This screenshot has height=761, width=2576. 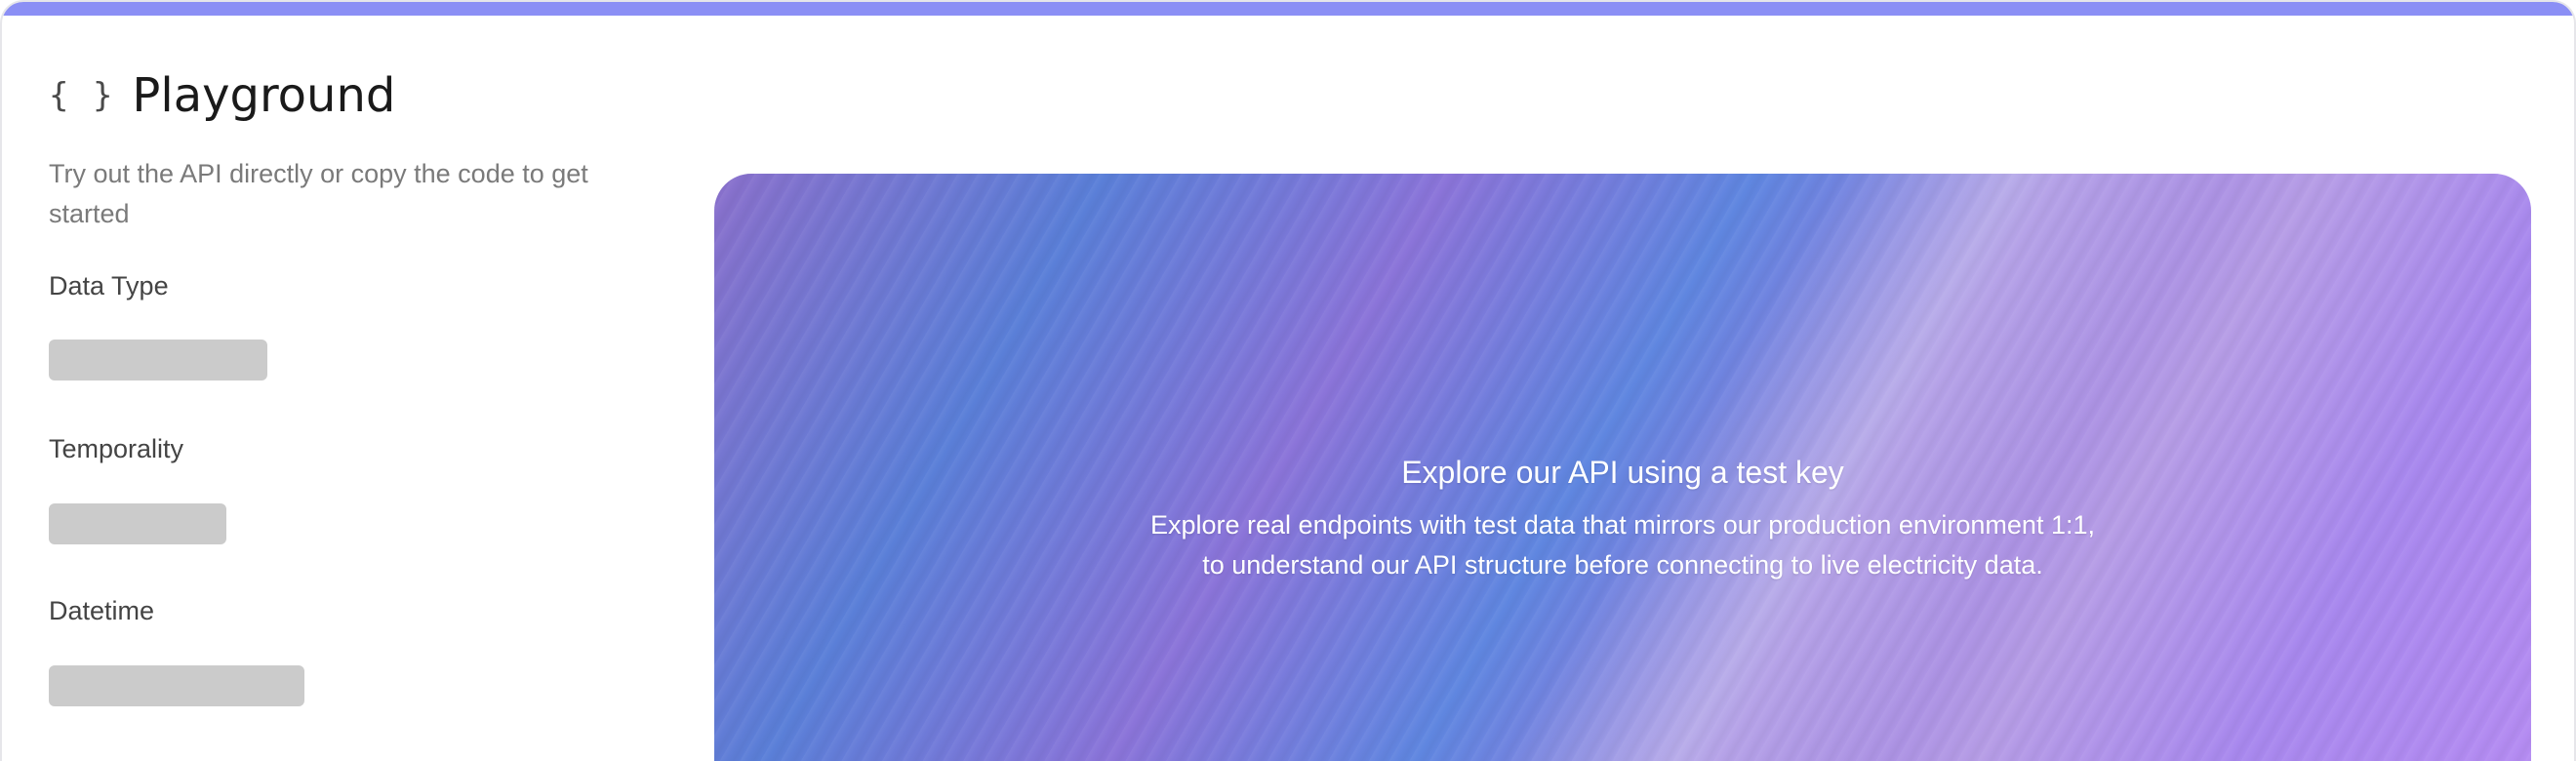 I want to click on top-accent-bar, so click(x=1288, y=9).